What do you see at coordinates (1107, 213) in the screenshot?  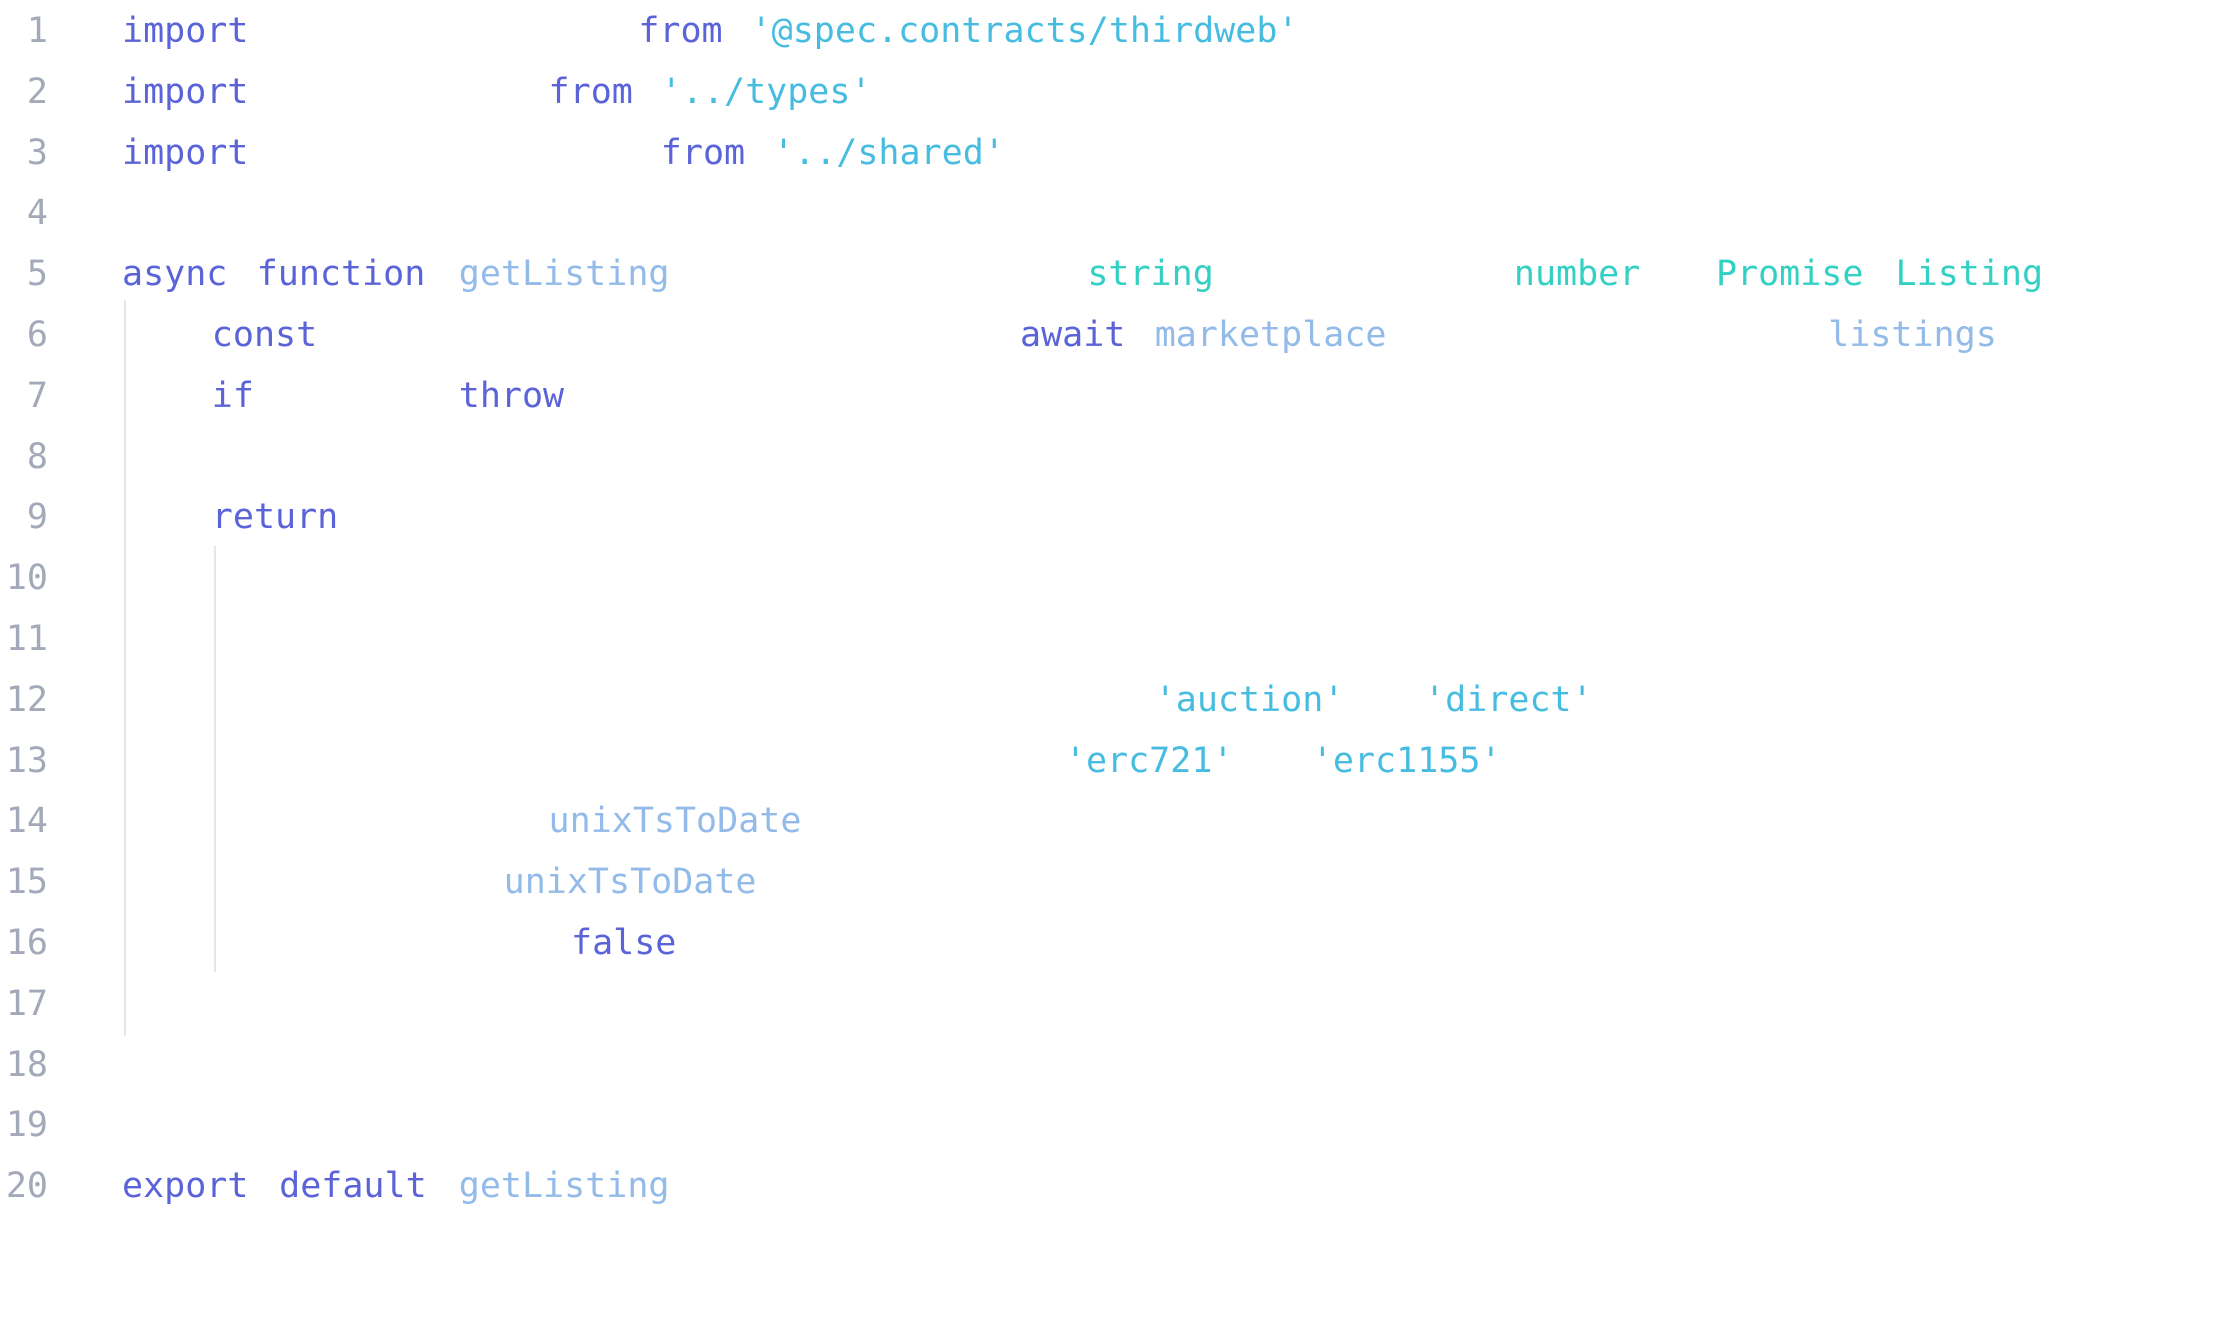 I see `code-line-4: 4` at bounding box center [1107, 213].